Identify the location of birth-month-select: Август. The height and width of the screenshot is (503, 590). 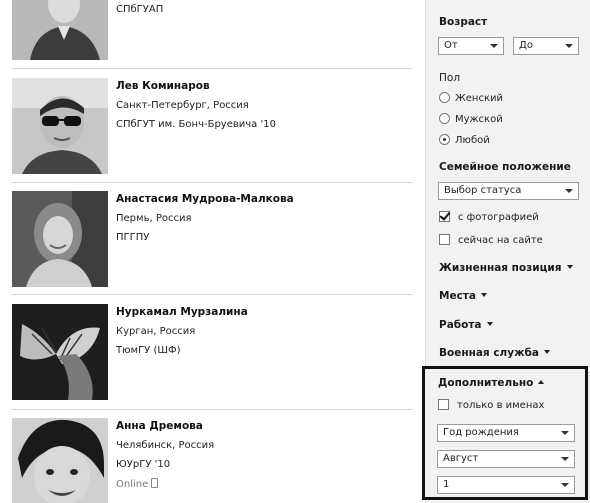
(506, 459).